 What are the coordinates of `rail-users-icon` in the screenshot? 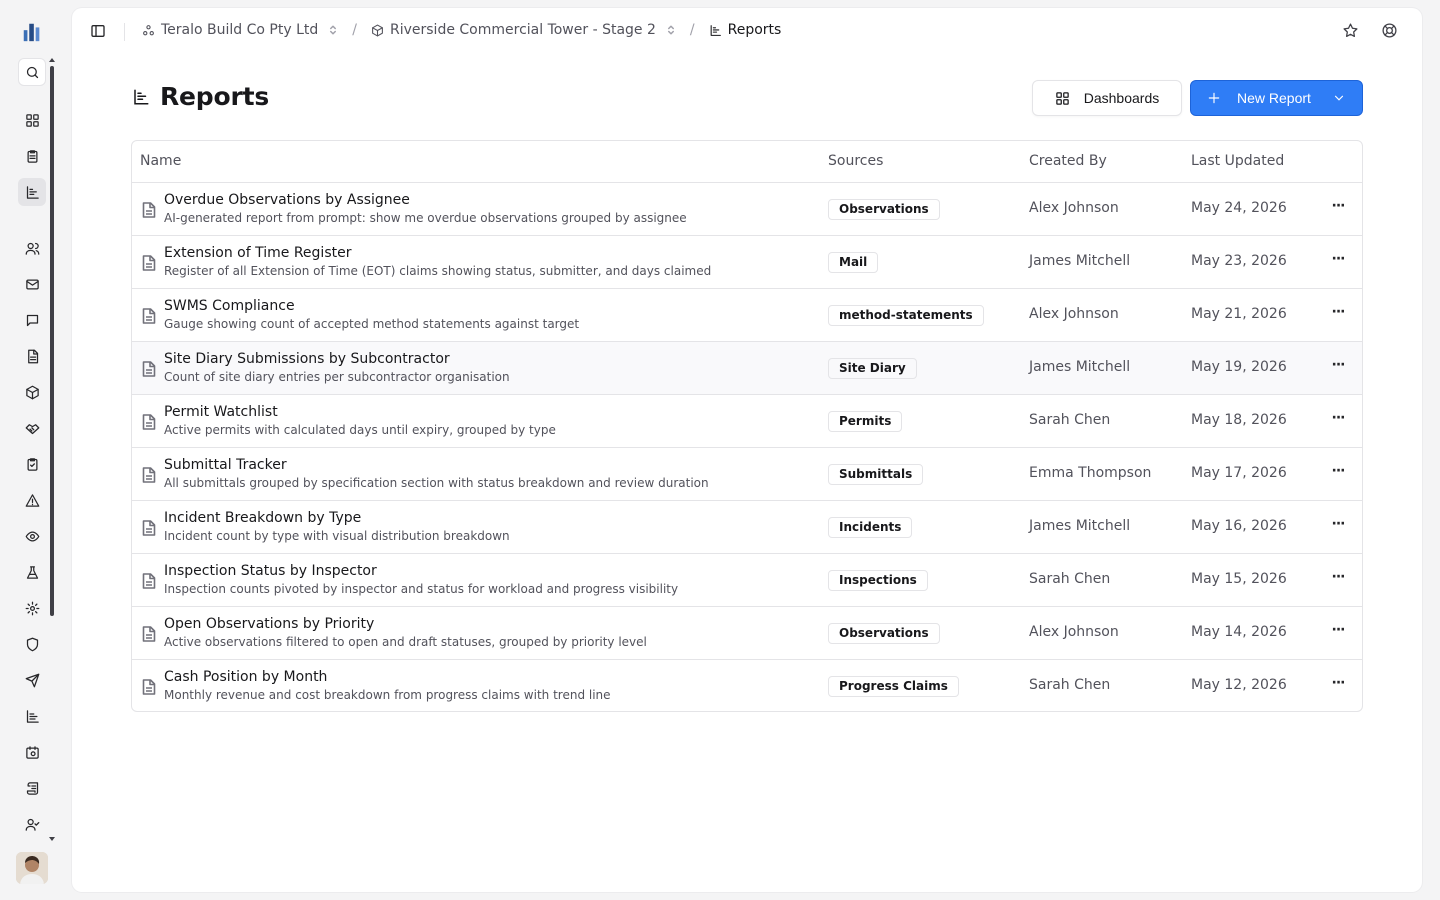 It's located at (32, 248).